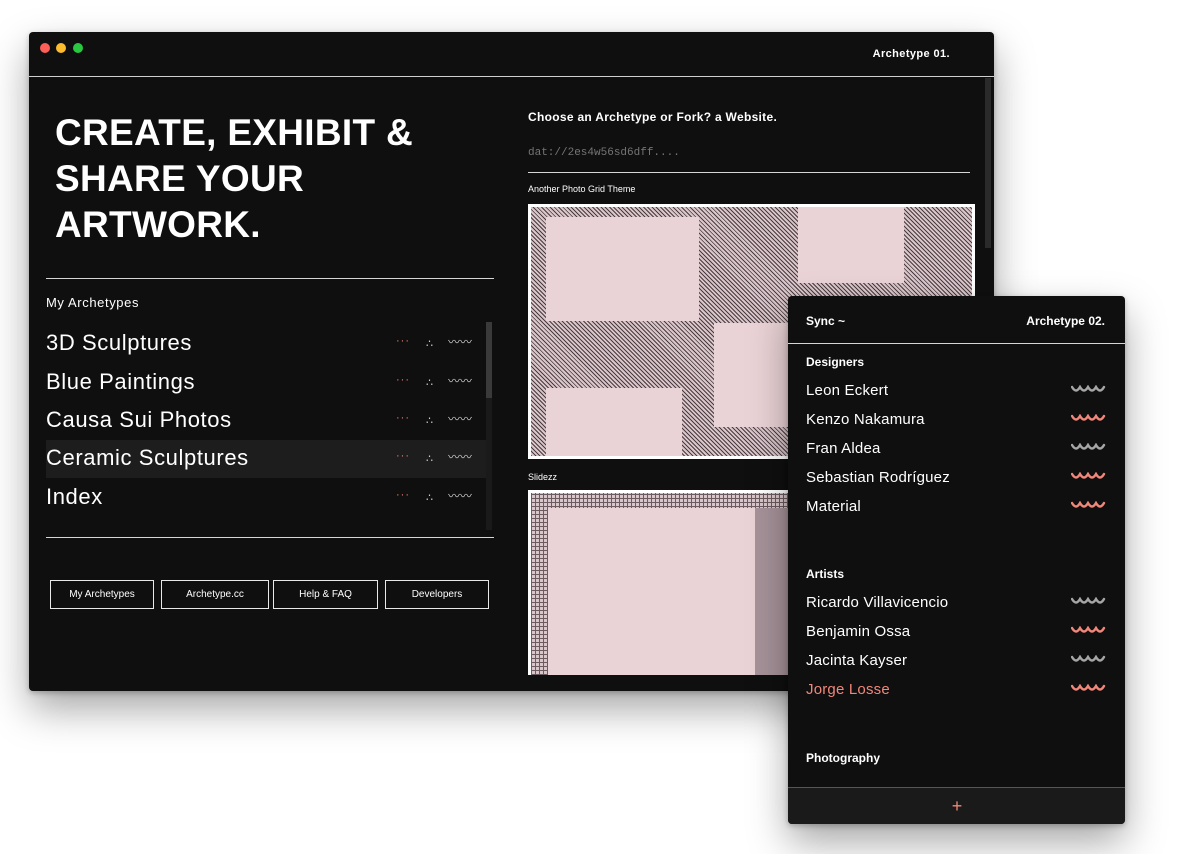 The width and height of the screenshot is (1200, 854). What do you see at coordinates (825, 574) in the screenshot?
I see `group-title-artists: Artists` at bounding box center [825, 574].